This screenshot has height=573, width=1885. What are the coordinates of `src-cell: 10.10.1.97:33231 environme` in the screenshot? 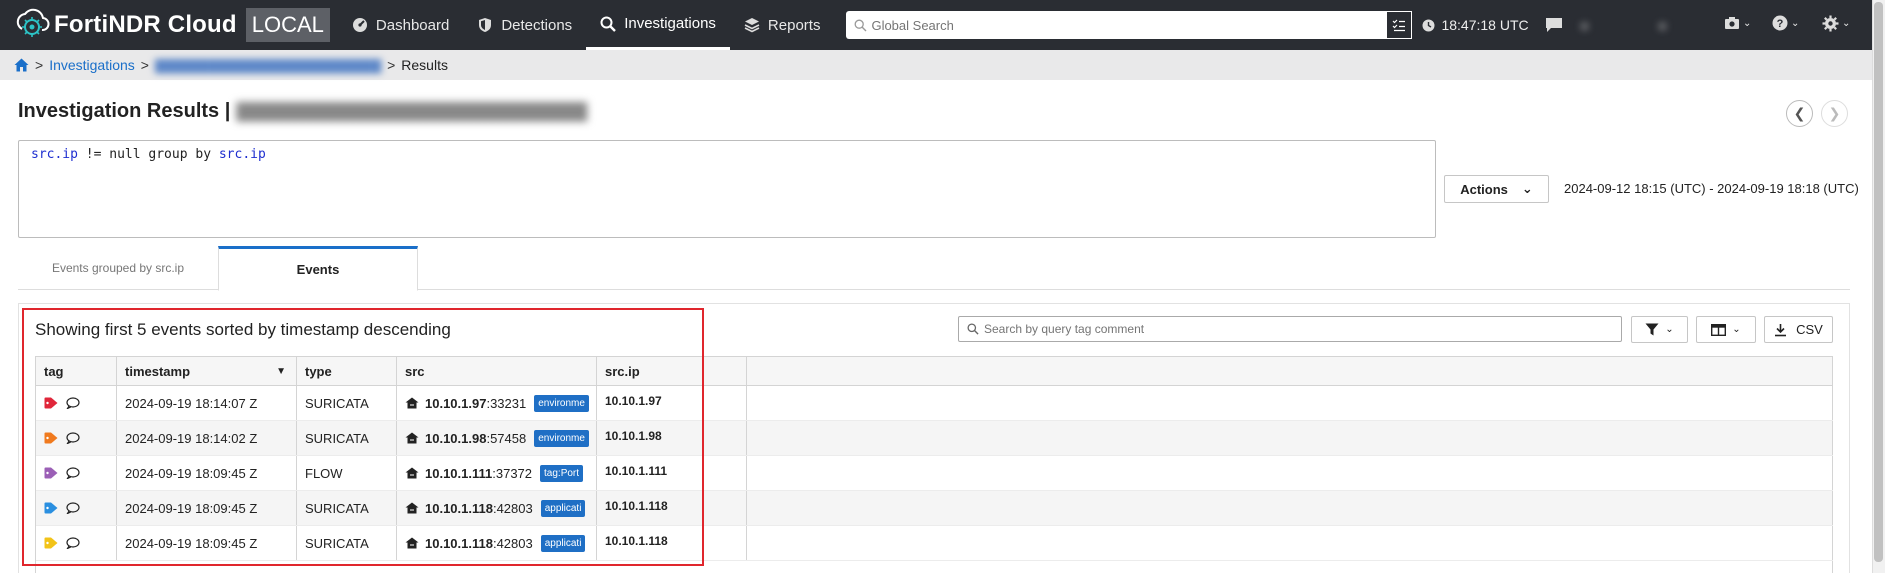 It's located at (497, 403).